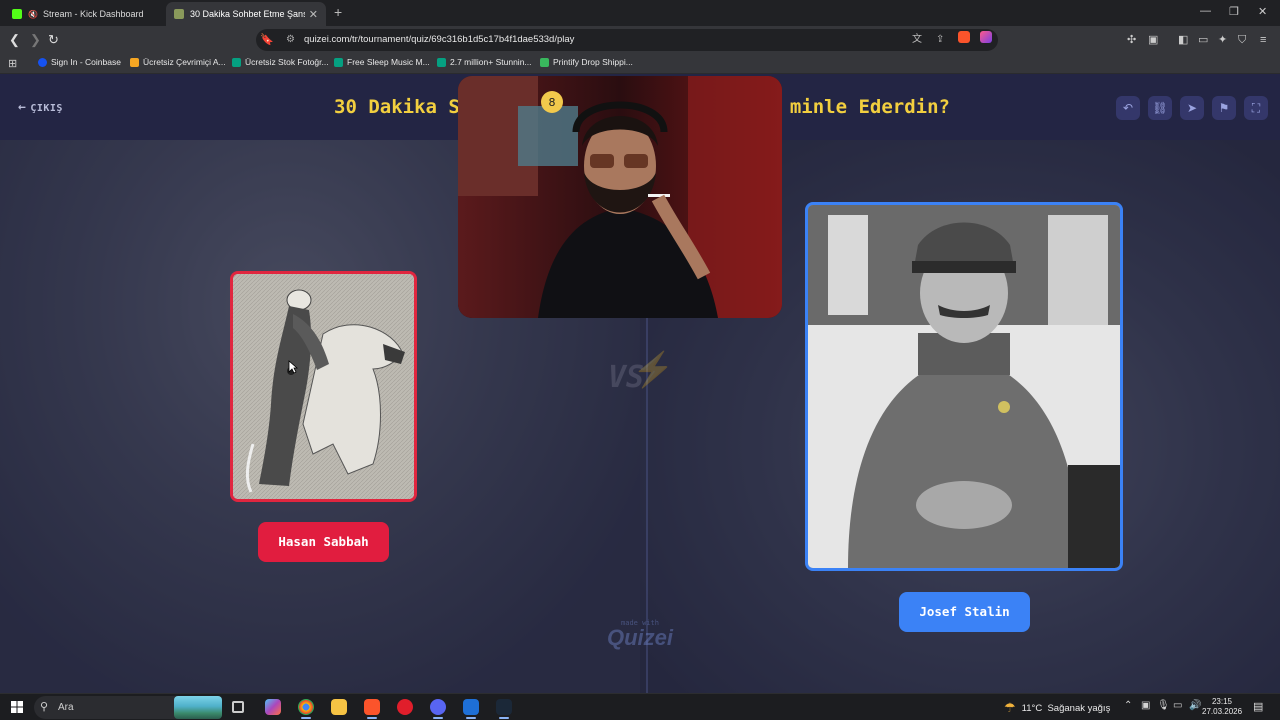  What do you see at coordinates (397, 107) in the screenshot?
I see `quiz-title-start: 30 Dakika S` at bounding box center [397, 107].